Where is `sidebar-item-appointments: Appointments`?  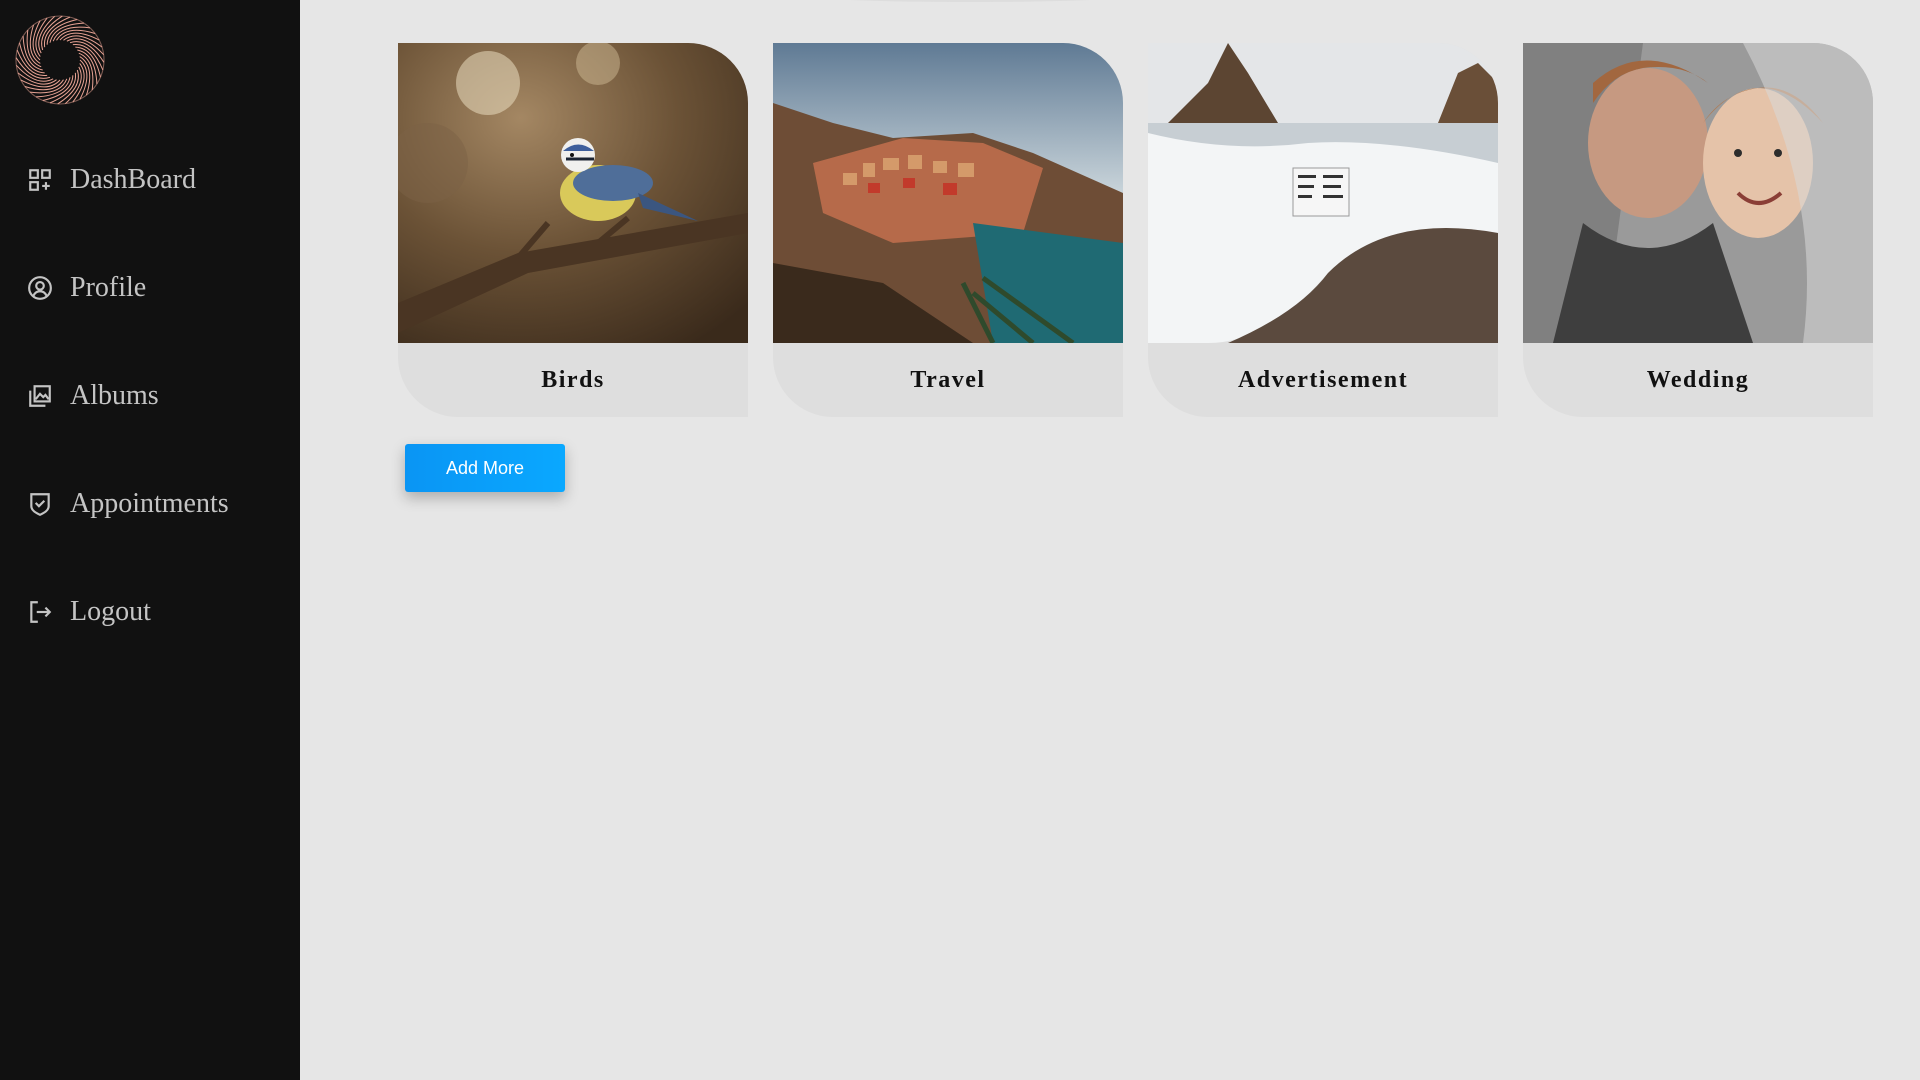 sidebar-item-appointments: Appointments is located at coordinates (127, 504).